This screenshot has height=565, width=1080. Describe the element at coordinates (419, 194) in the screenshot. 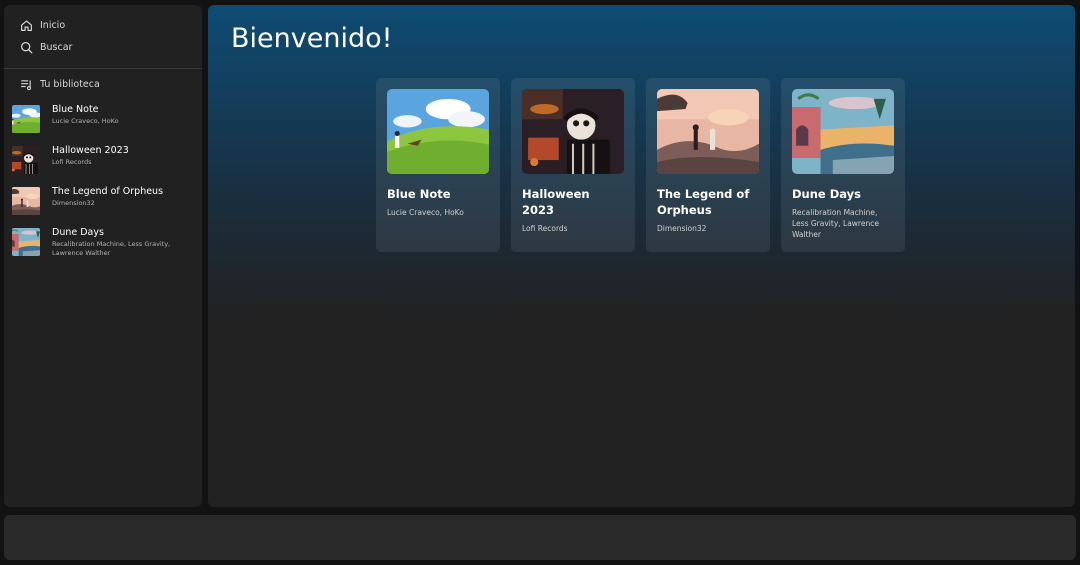

I see `card-title: Blue Note` at that location.